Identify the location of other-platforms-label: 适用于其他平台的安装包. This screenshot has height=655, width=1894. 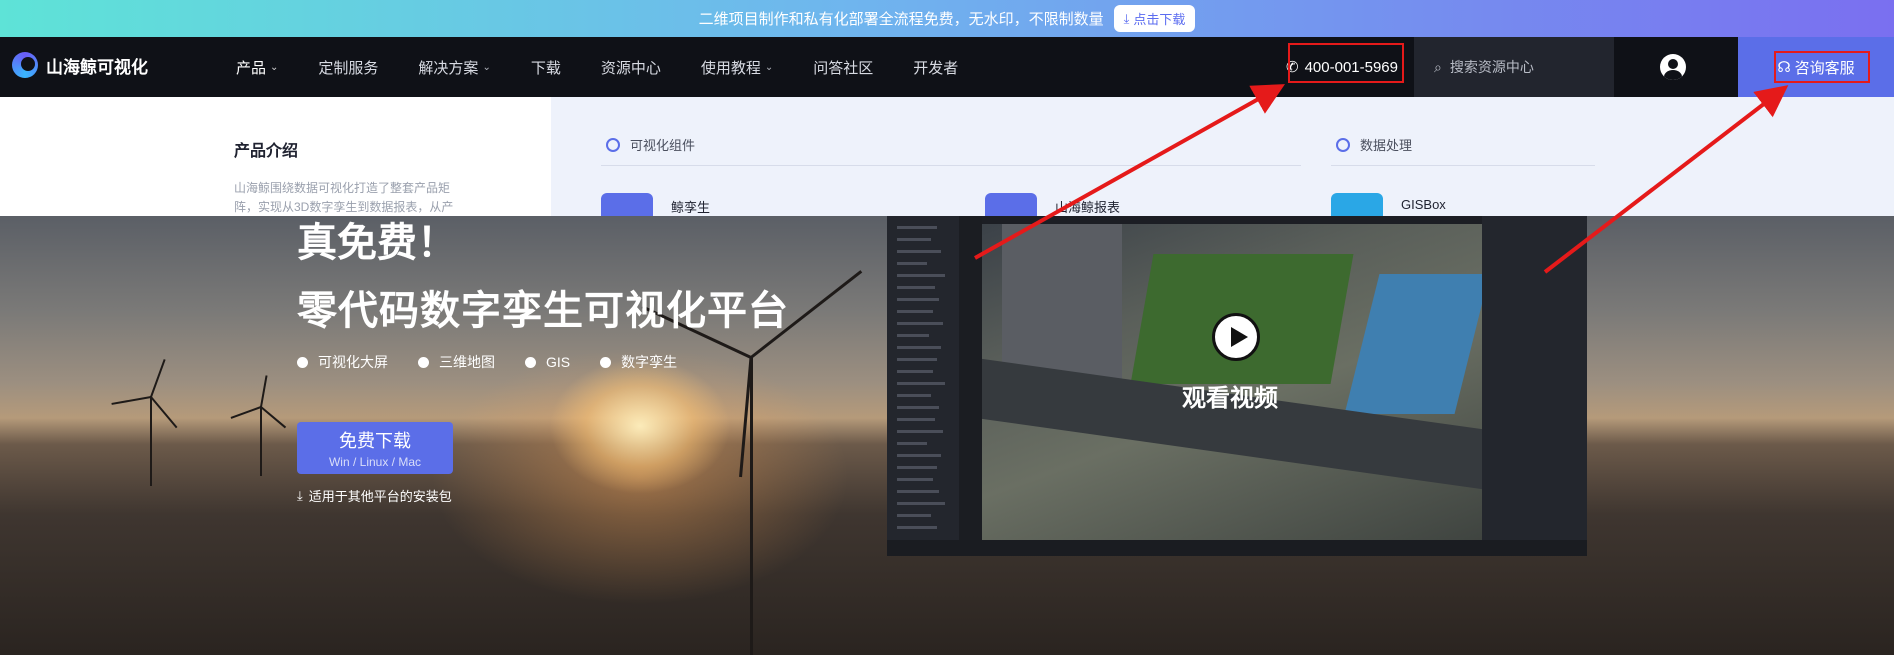
(380, 496).